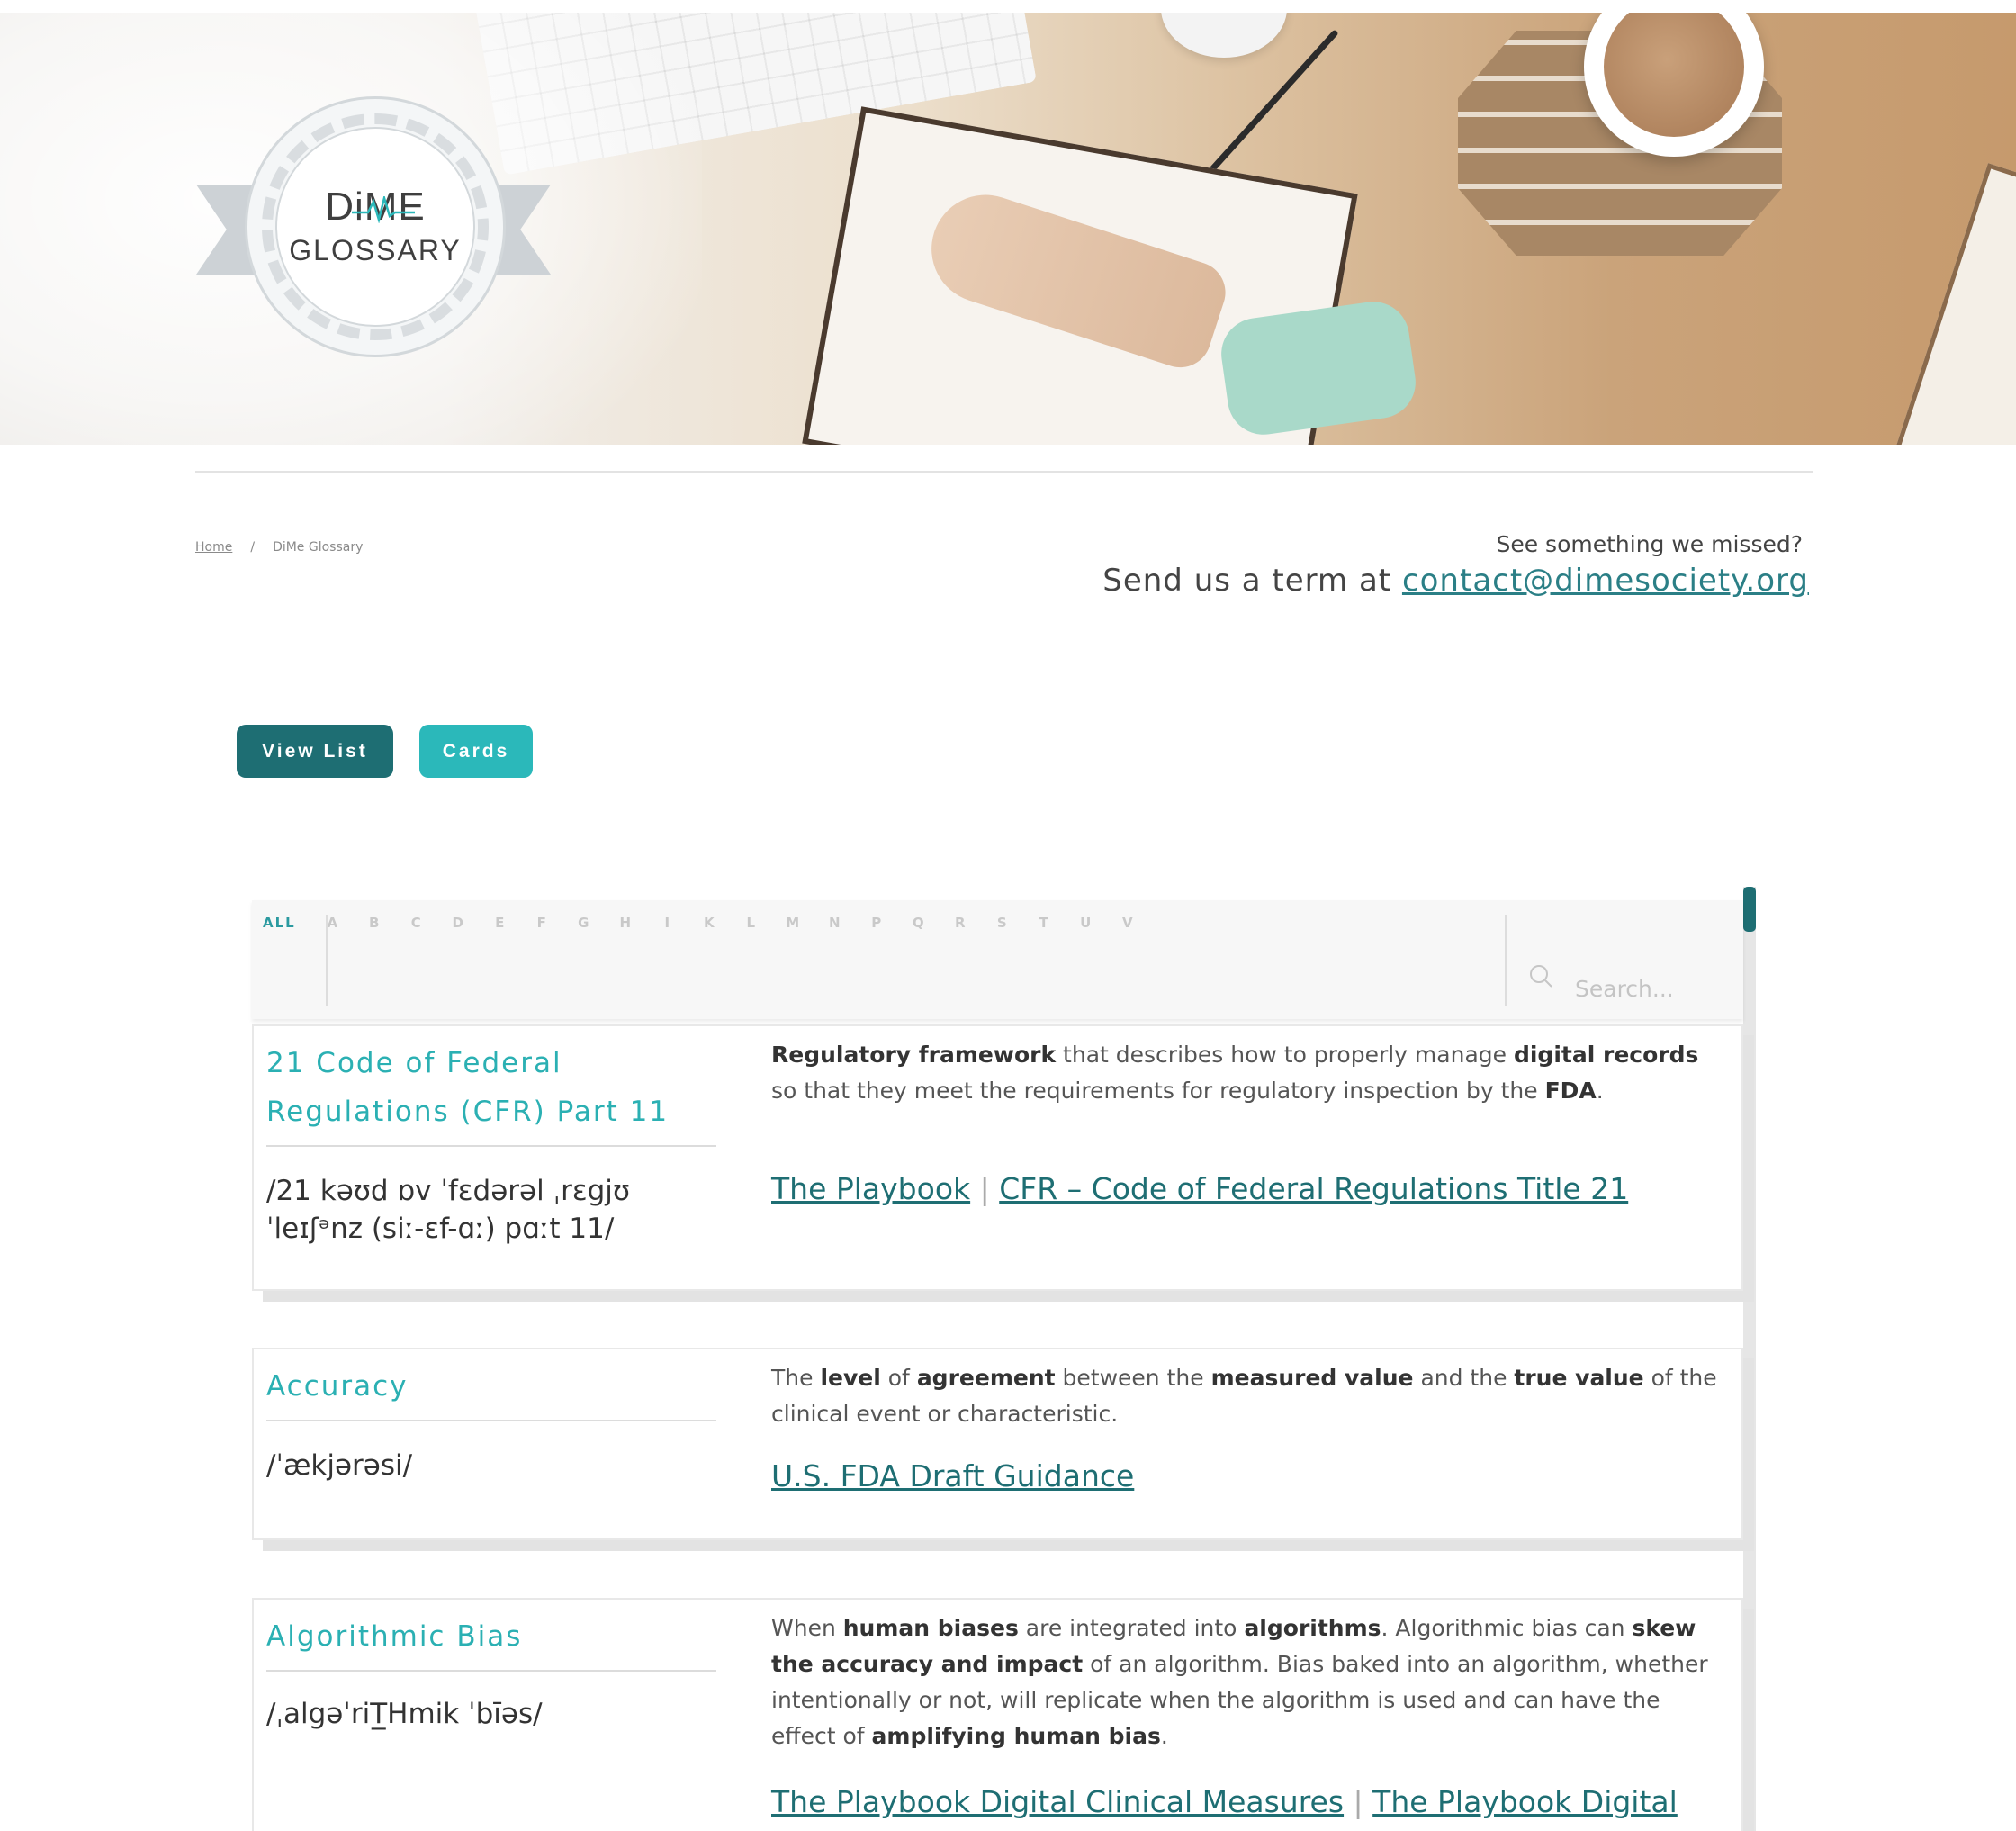 The height and width of the screenshot is (1831, 2016). I want to click on definition-bold: level, so click(850, 1378).